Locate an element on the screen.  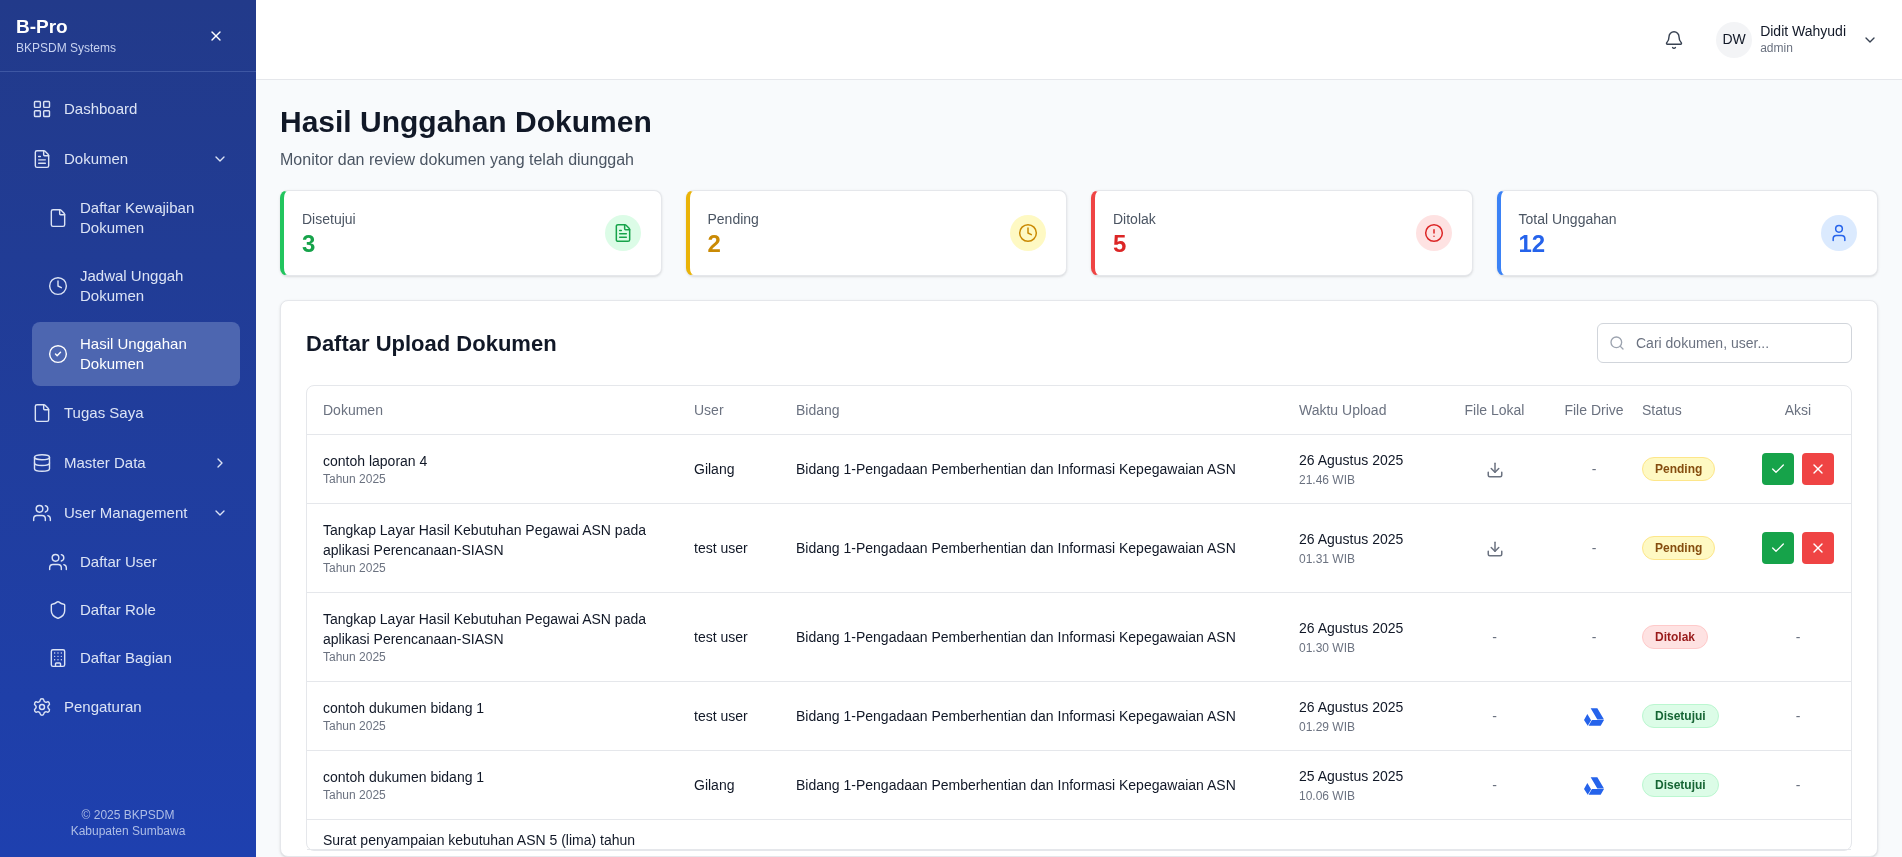
upload-time: 01.31 WIB is located at coordinates (1328, 559).